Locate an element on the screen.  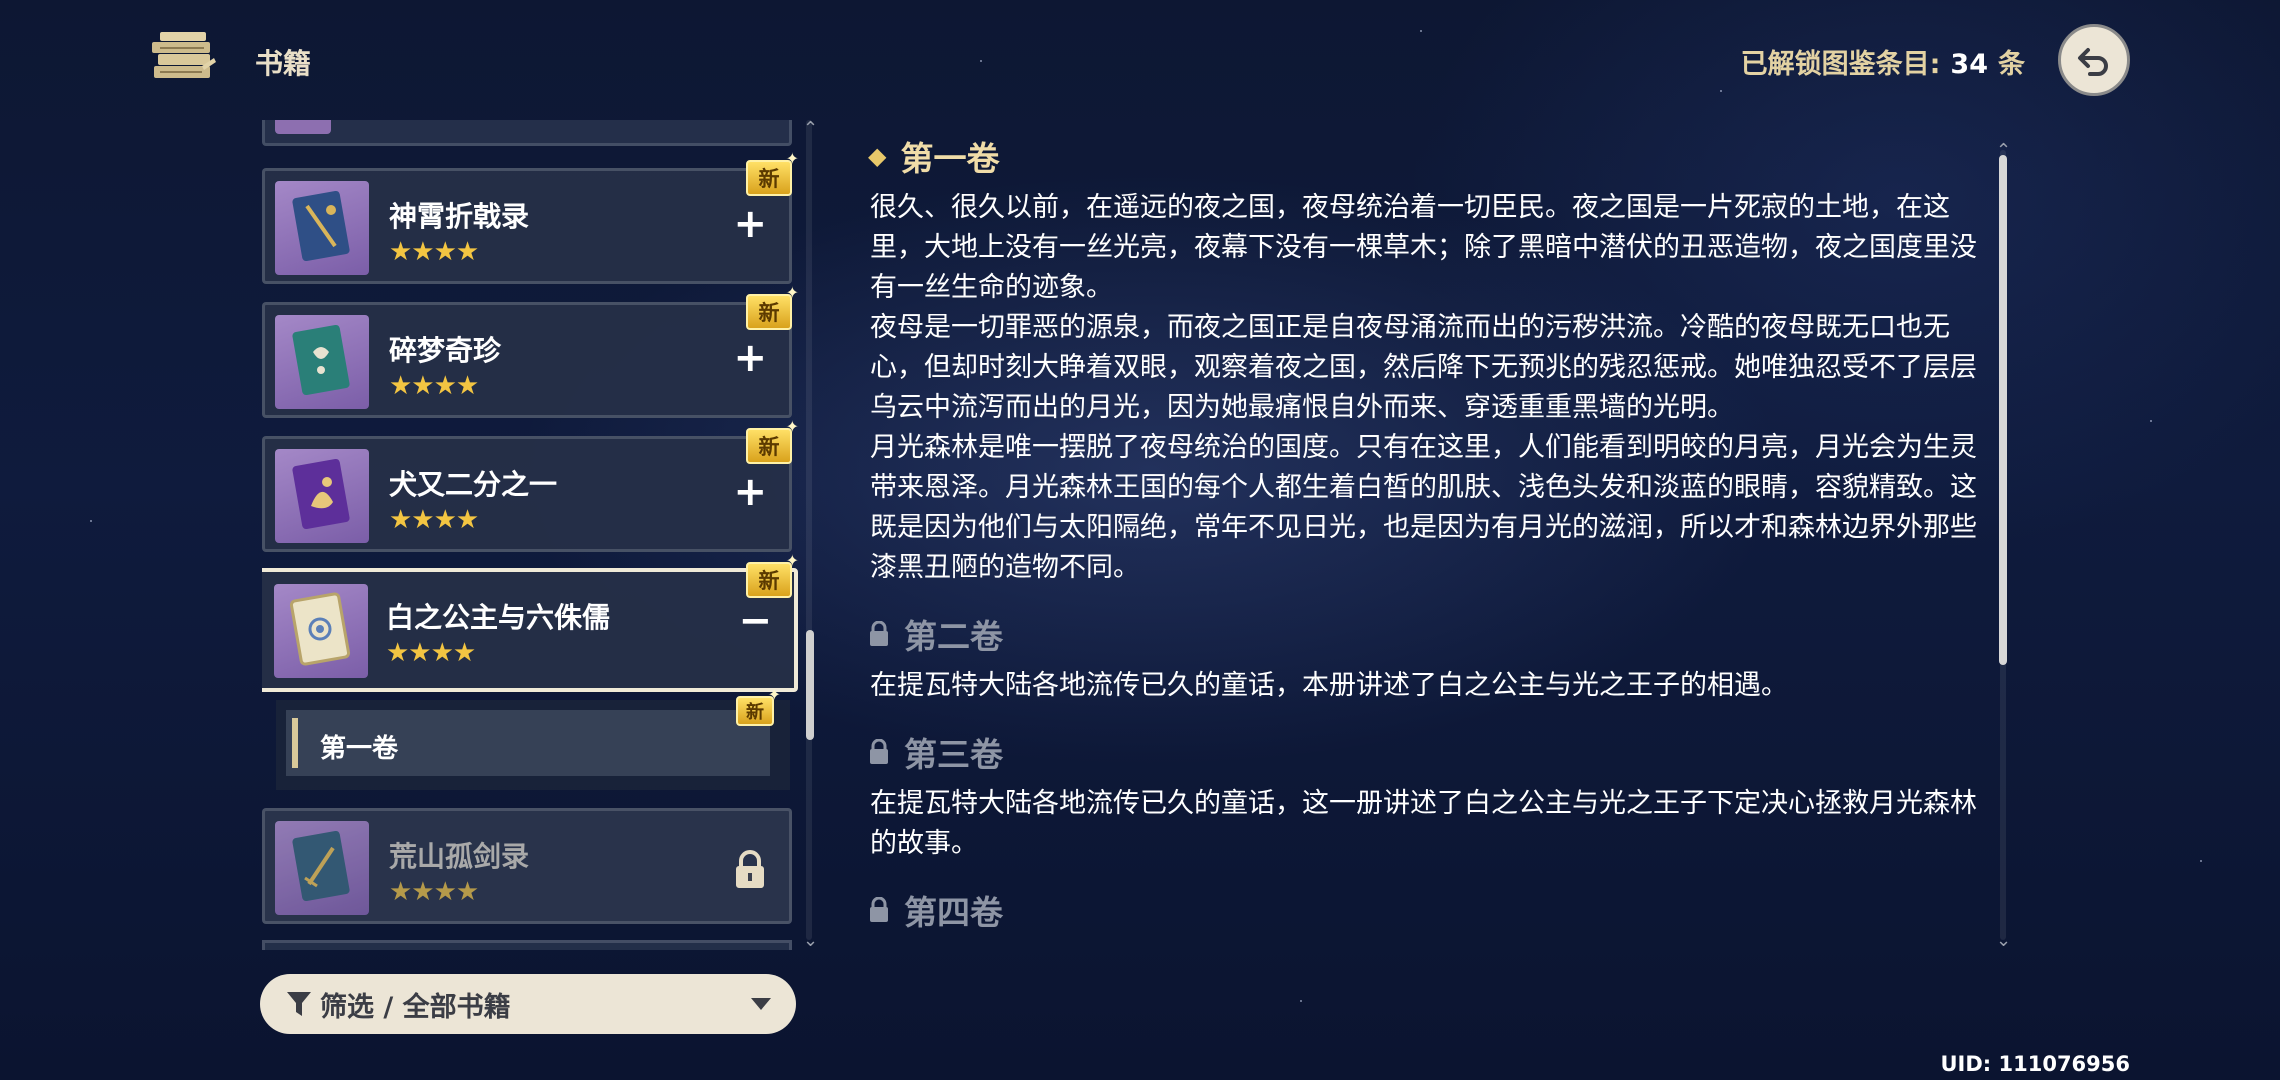
unlocked-counter: 已解锁图鉴条目: 34 条 is located at coordinates (1883, 61).